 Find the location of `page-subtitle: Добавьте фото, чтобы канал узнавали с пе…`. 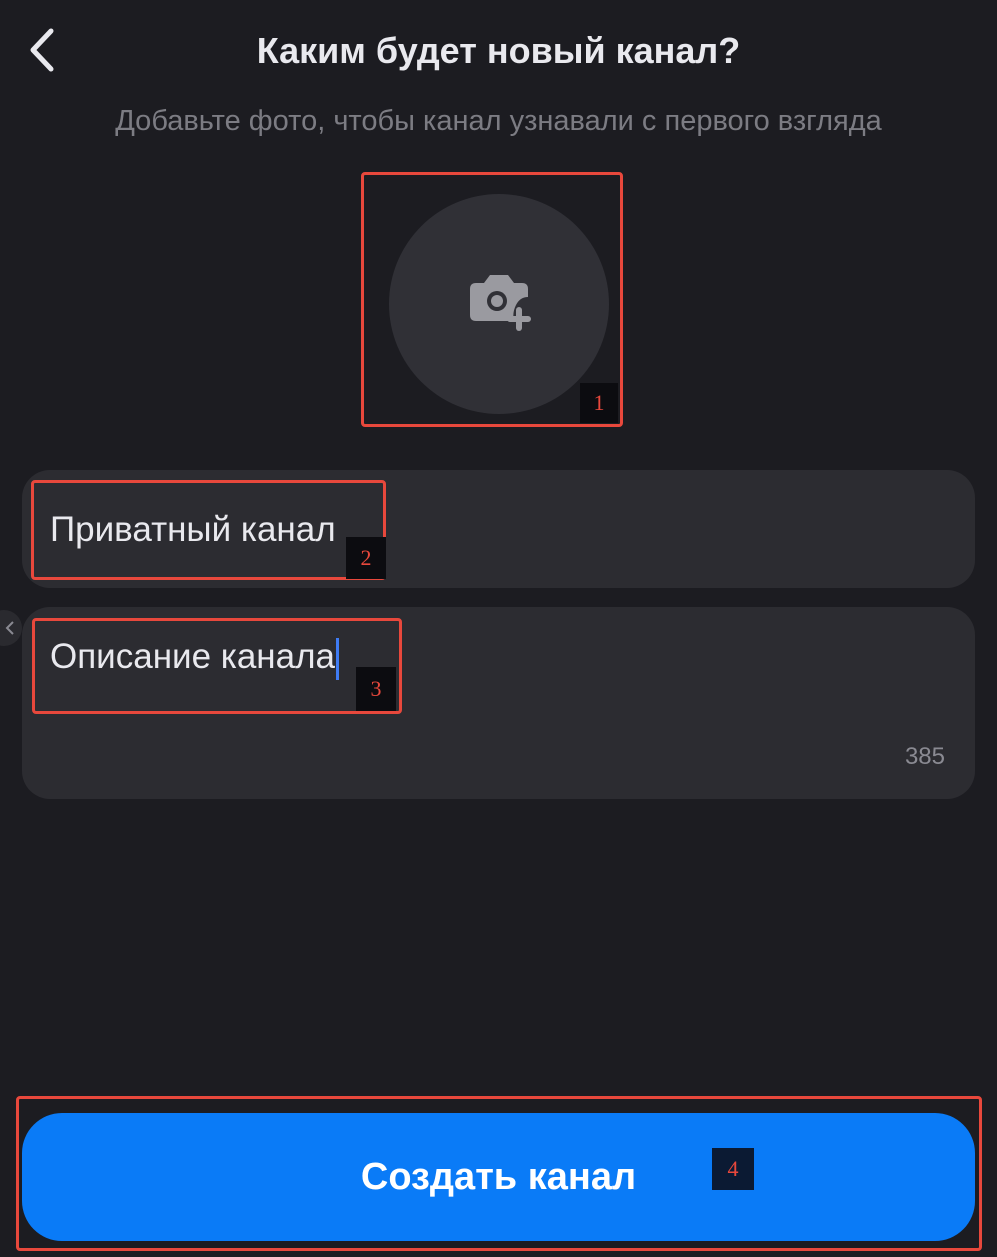

page-subtitle: Добавьте фото, чтобы канал узнавали с пе… is located at coordinates (498, 121).